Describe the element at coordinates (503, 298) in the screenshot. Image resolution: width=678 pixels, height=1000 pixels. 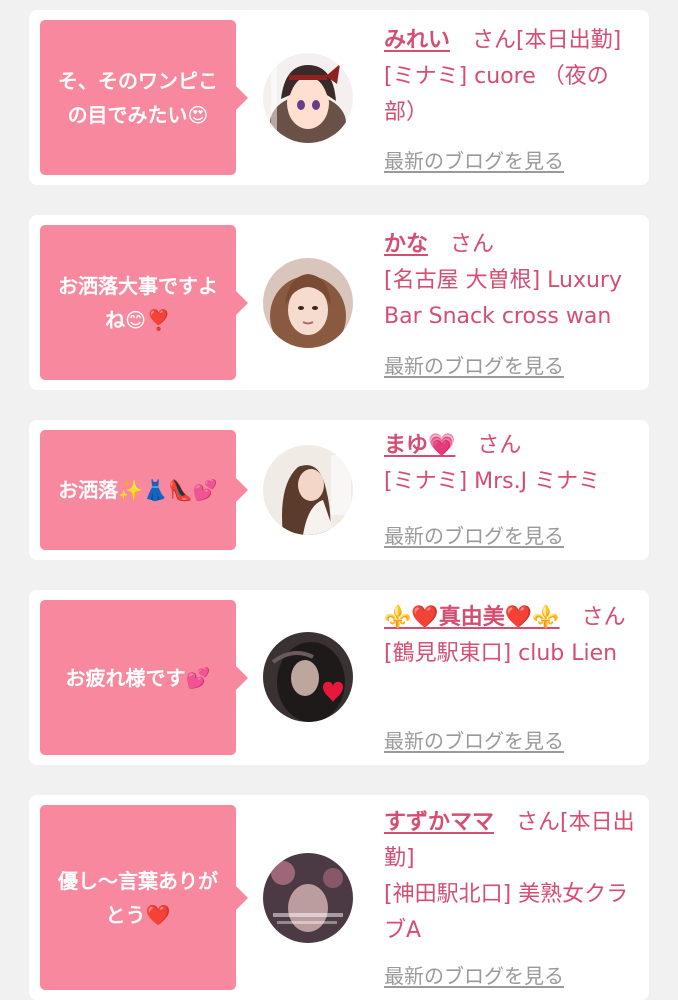
I see `shop-name: [名古屋 大曽根] Luxury Bar Snack cross wan` at that location.